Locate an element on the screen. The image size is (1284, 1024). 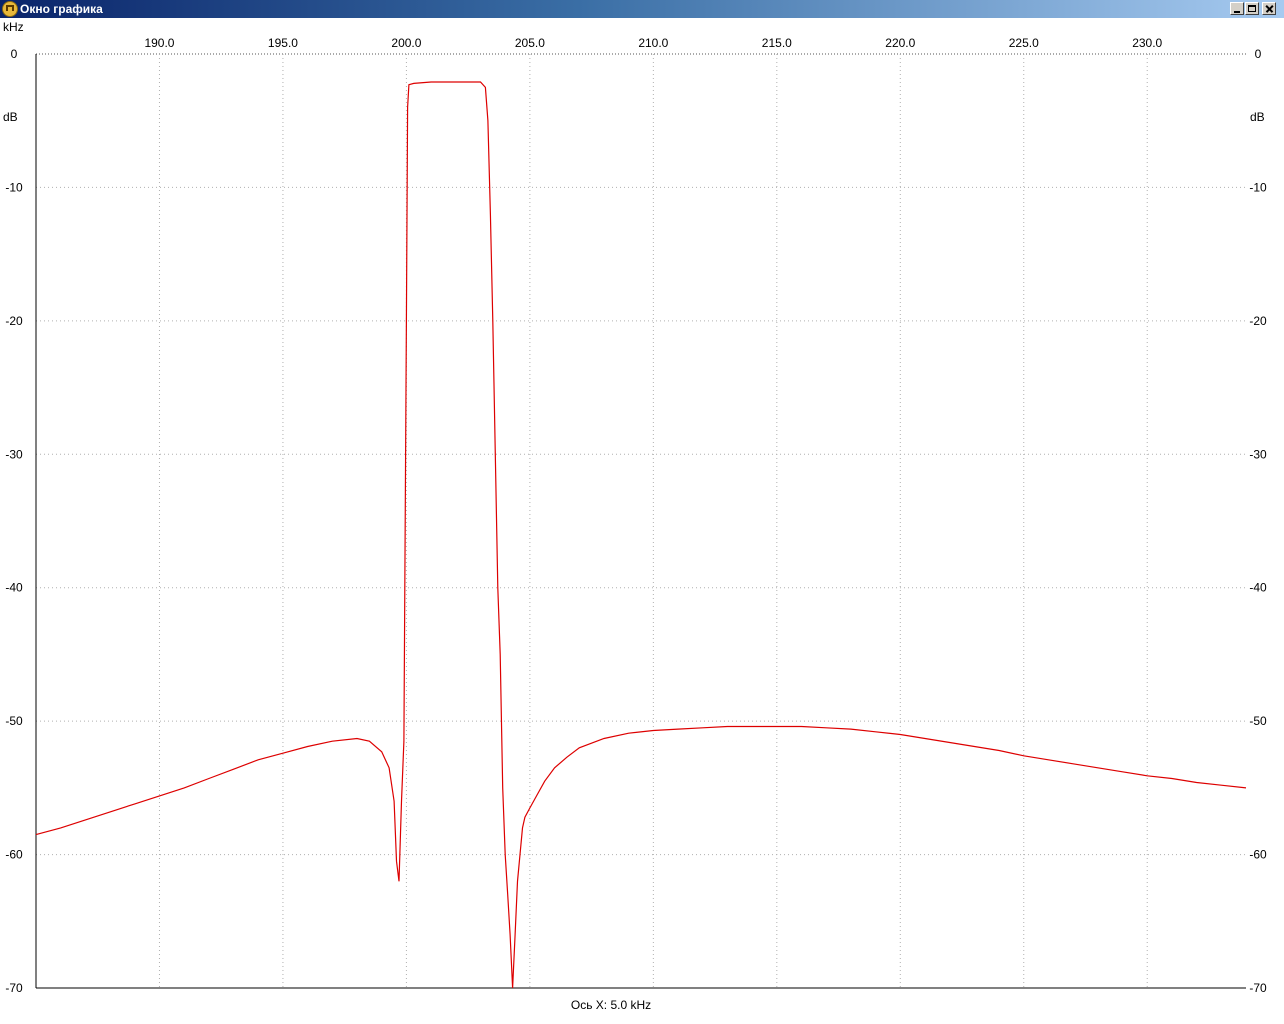
x-axis-footer: Ось X: 5.0 kHz is located at coordinates (611, 1005).